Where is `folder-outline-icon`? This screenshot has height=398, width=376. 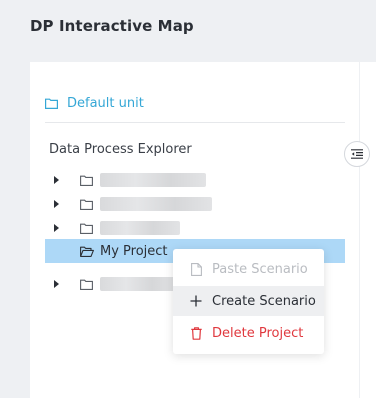 folder-outline-icon is located at coordinates (51, 103).